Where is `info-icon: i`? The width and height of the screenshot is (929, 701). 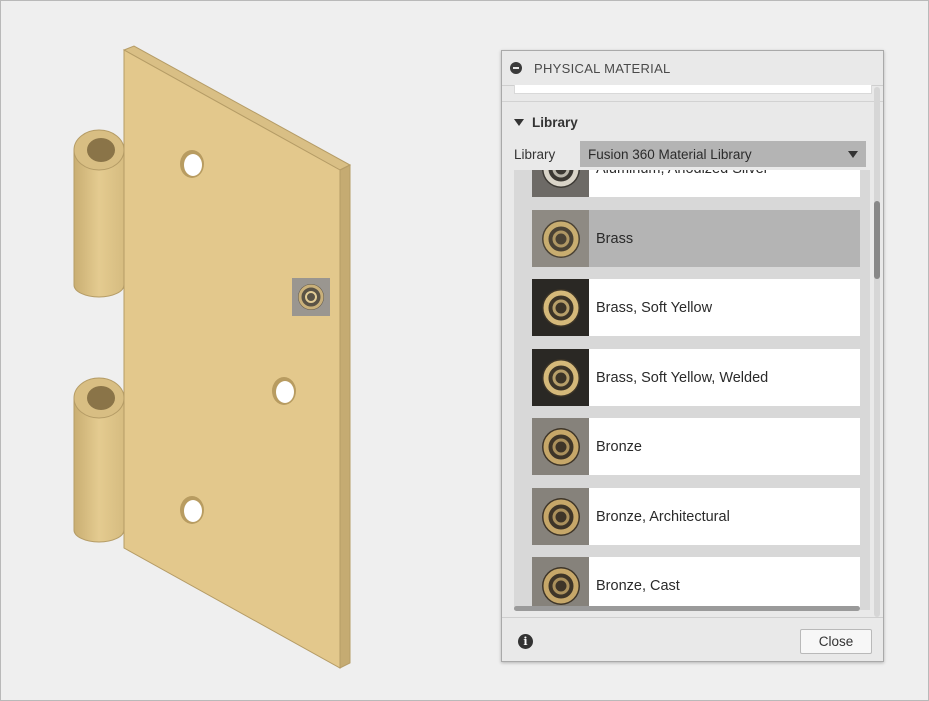 info-icon: i is located at coordinates (525, 641).